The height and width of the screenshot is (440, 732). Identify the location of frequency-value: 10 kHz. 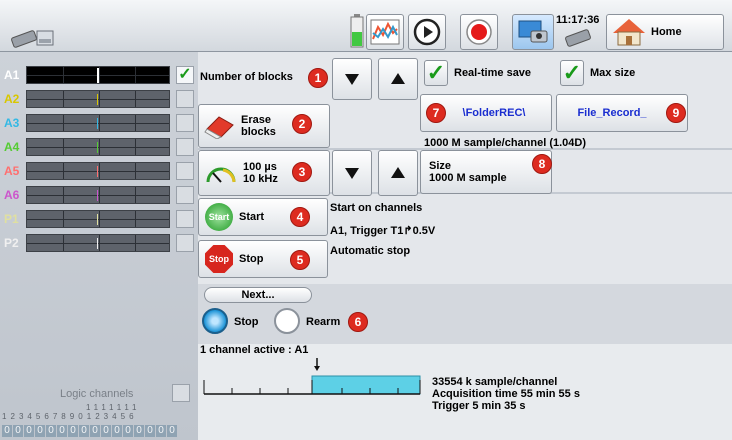
(260, 179).